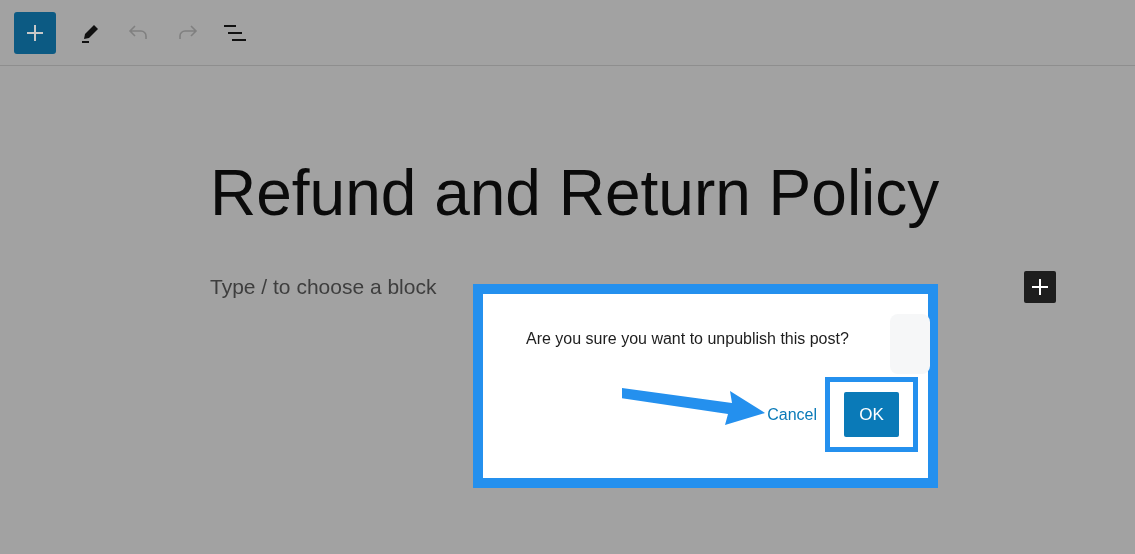 Image resolution: width=1135 pixels, height=554 pixels. What do you see at coordinates (871, 414) in the screenshot?
I see `ok-button: OK` at bounding box center [871, 414].